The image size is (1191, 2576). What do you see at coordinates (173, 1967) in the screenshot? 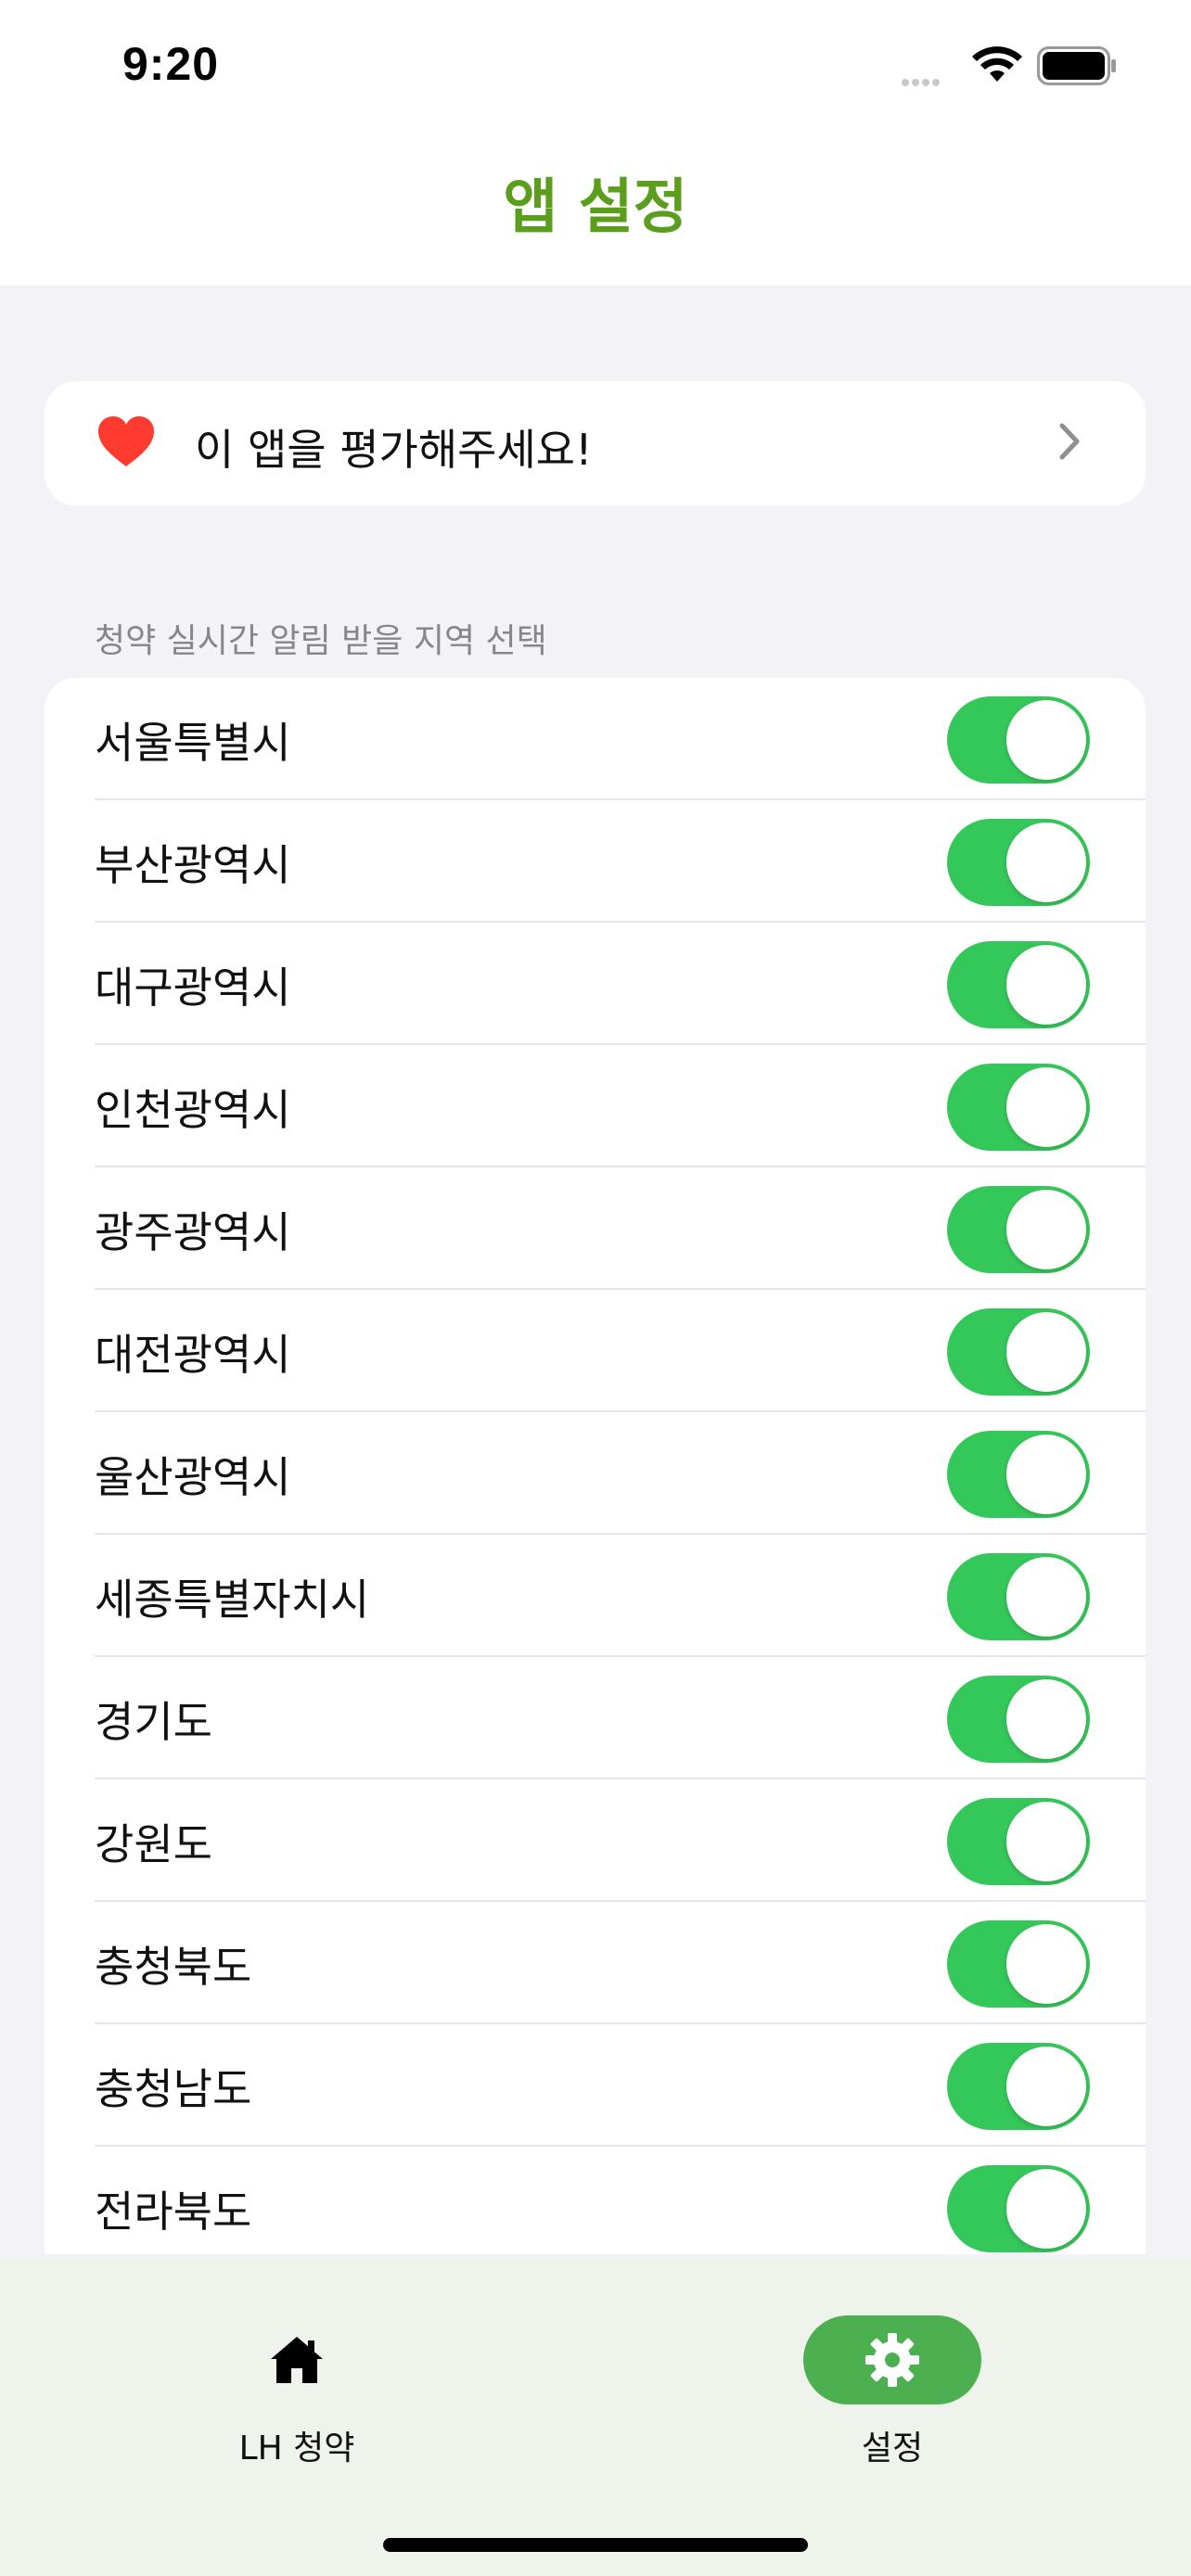
I see `region-name: 충청북도` at bounding box center [173, 1967].